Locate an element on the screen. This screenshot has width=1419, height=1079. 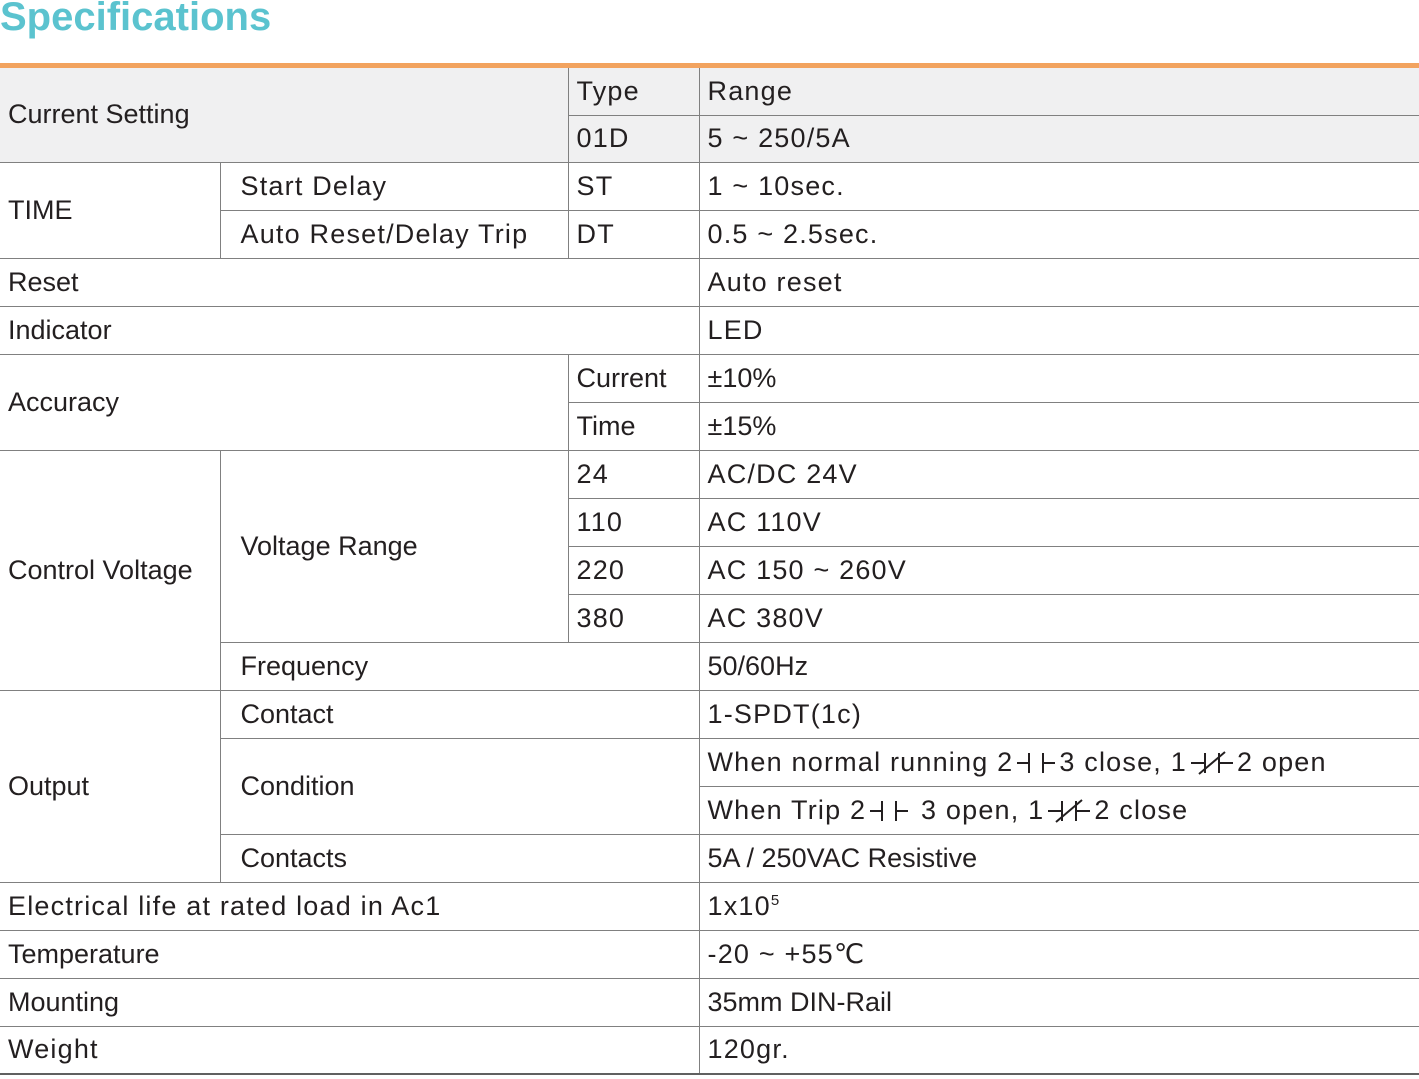
delay-trip-type: DT is located at coordinates (634, 234).